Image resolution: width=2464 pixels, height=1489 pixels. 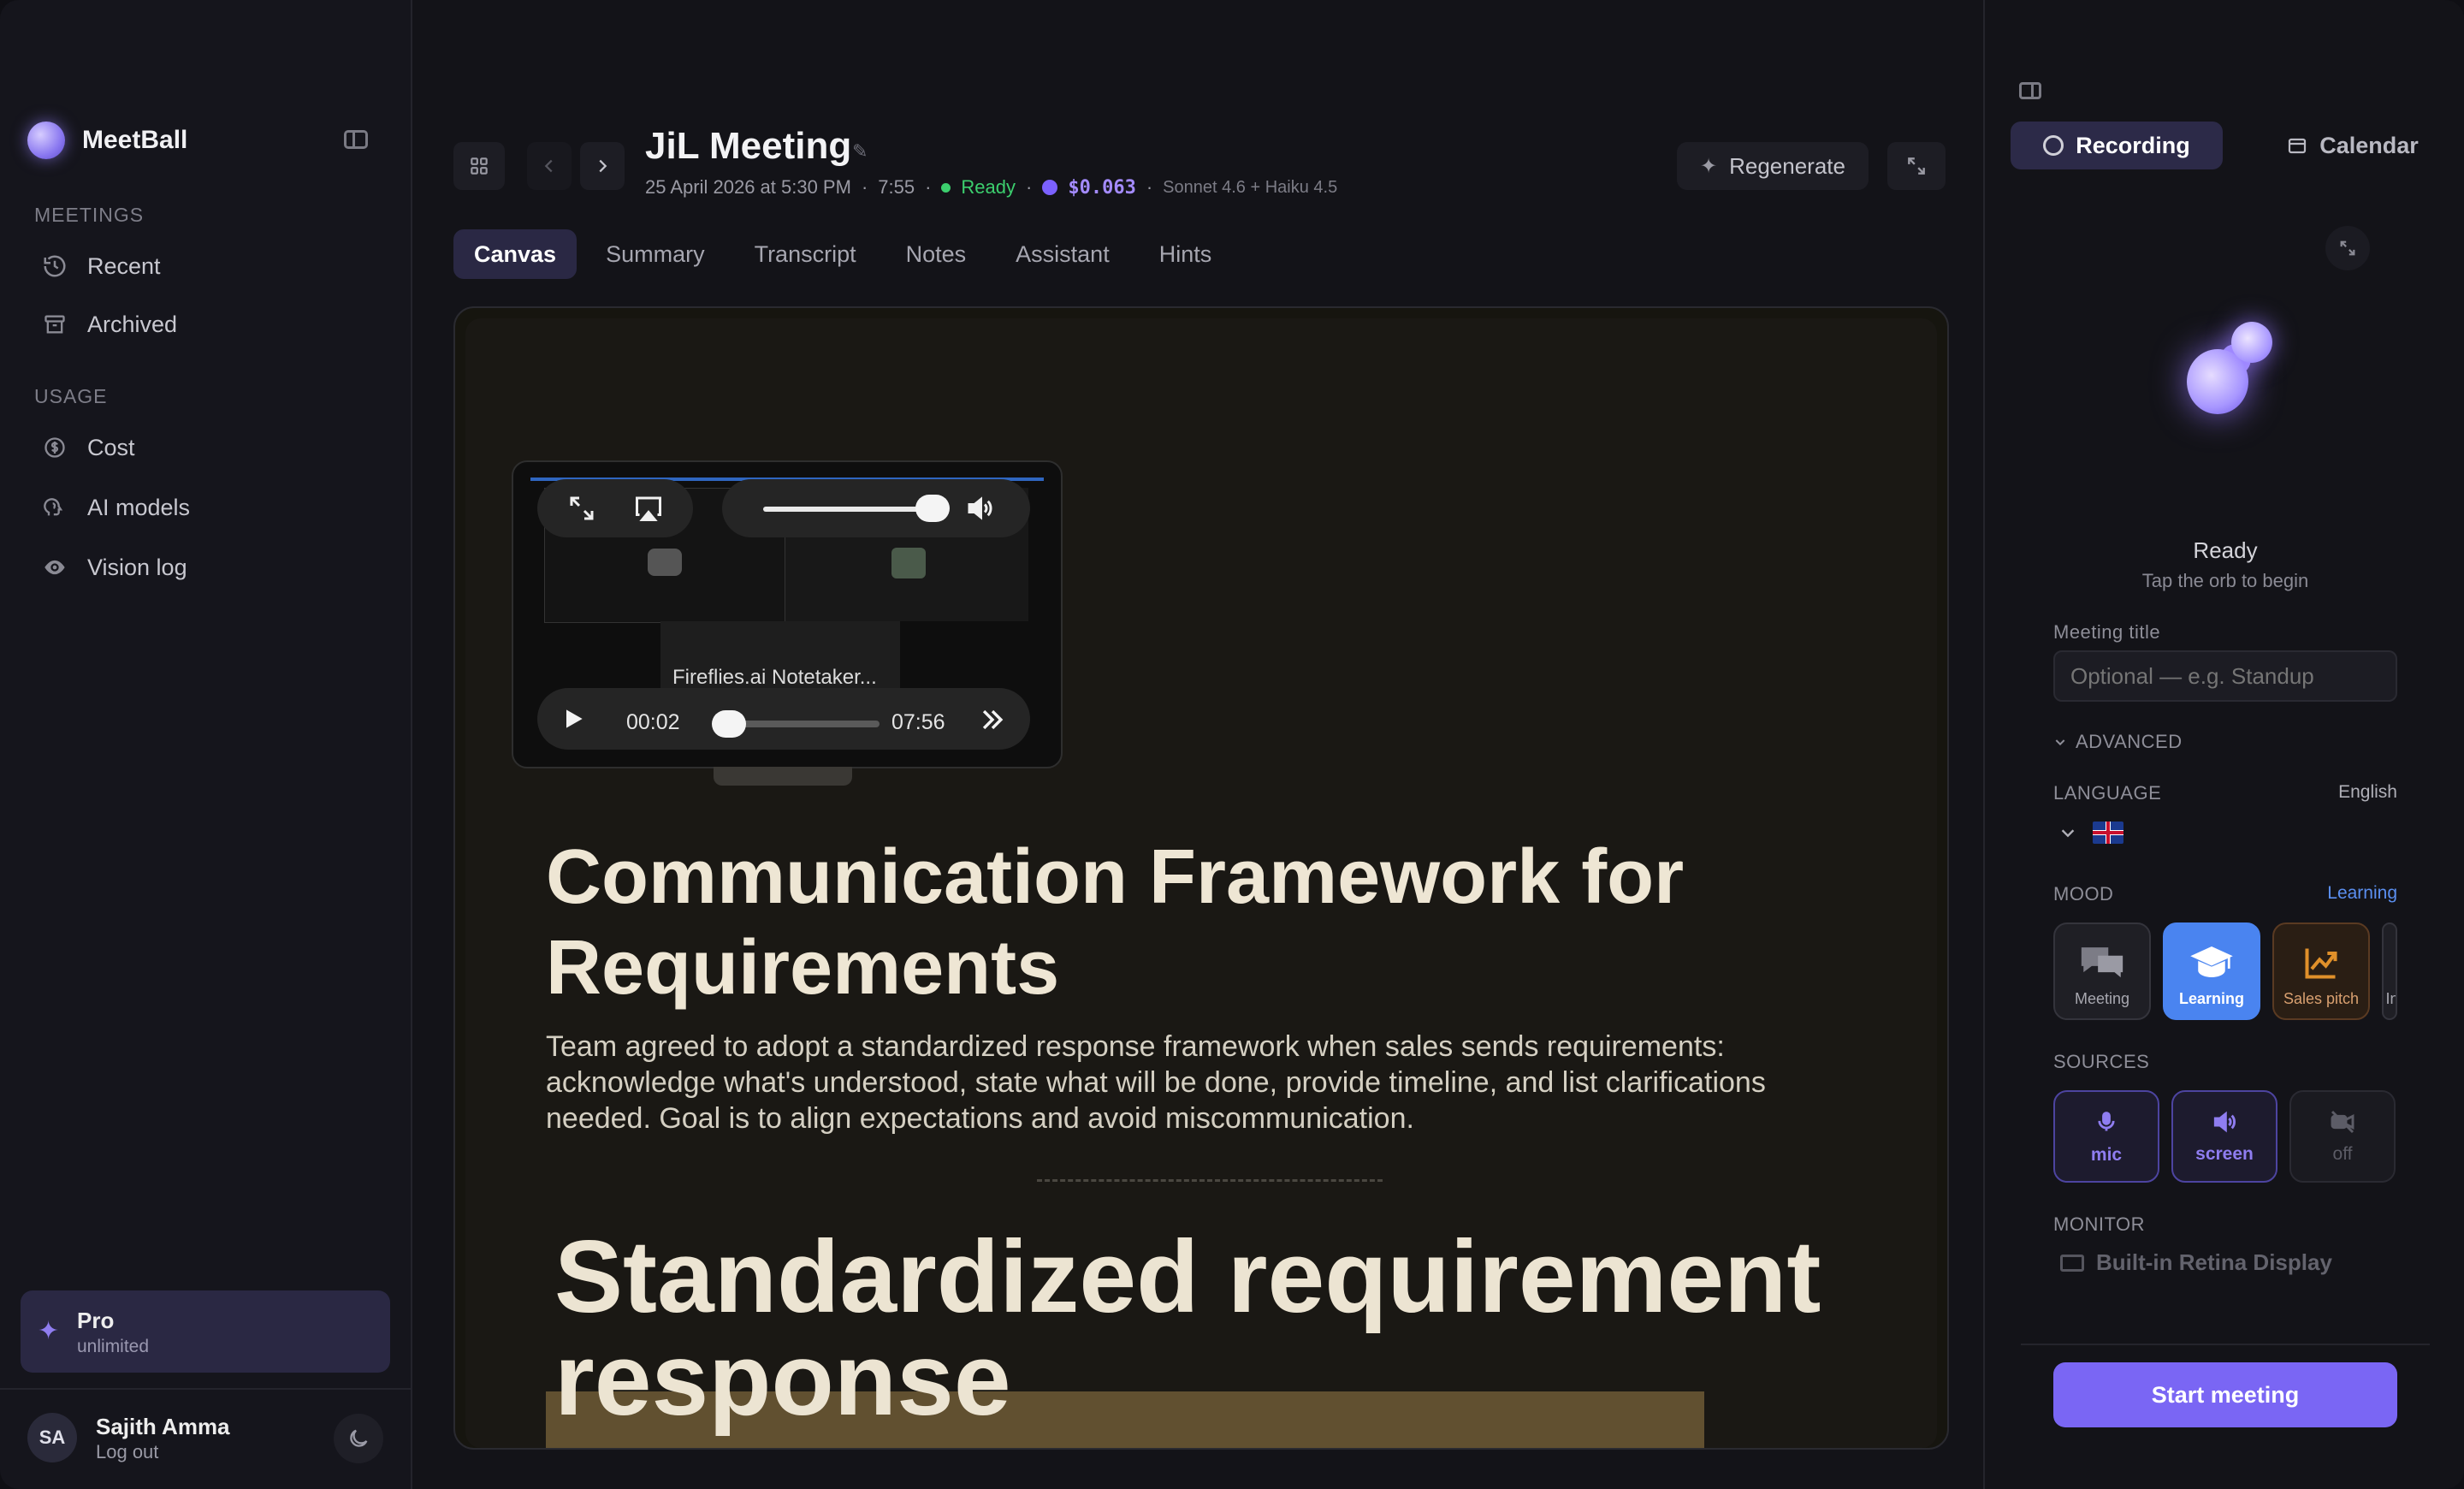 What do you see at coordinates (515, 254) in the screenshot?
I see `tab-canvas: Canvas` at bounding box center [515, 254].